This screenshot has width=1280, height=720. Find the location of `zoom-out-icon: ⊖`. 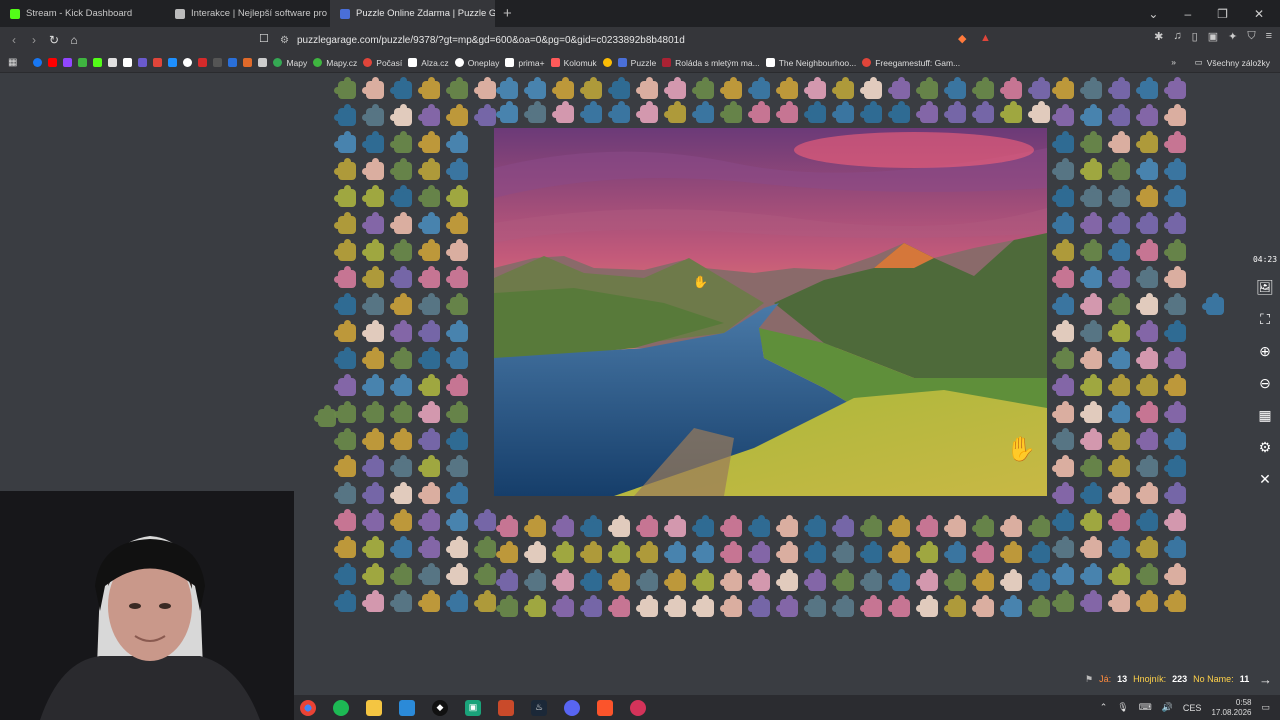

zoom-out-icon: ⊖ is located at coordinates (1265, 383).